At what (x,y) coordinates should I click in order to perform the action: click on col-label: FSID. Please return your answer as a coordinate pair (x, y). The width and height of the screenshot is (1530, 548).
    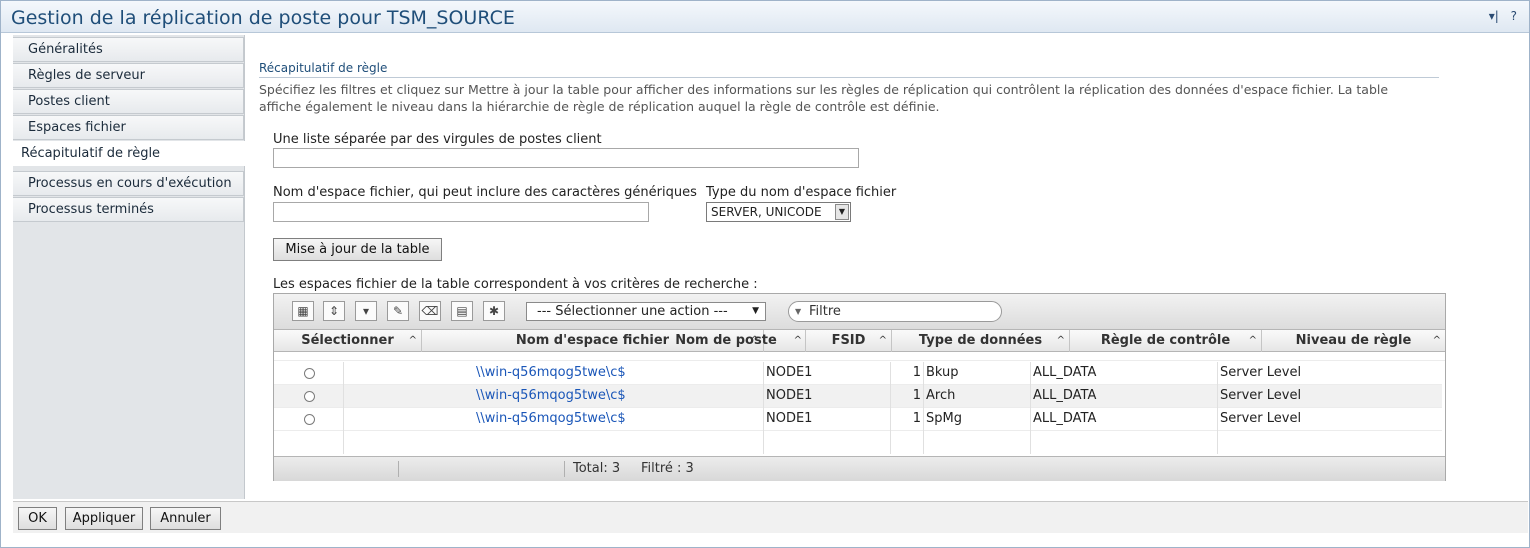
    Looking at the image, I should click on (848, 340).